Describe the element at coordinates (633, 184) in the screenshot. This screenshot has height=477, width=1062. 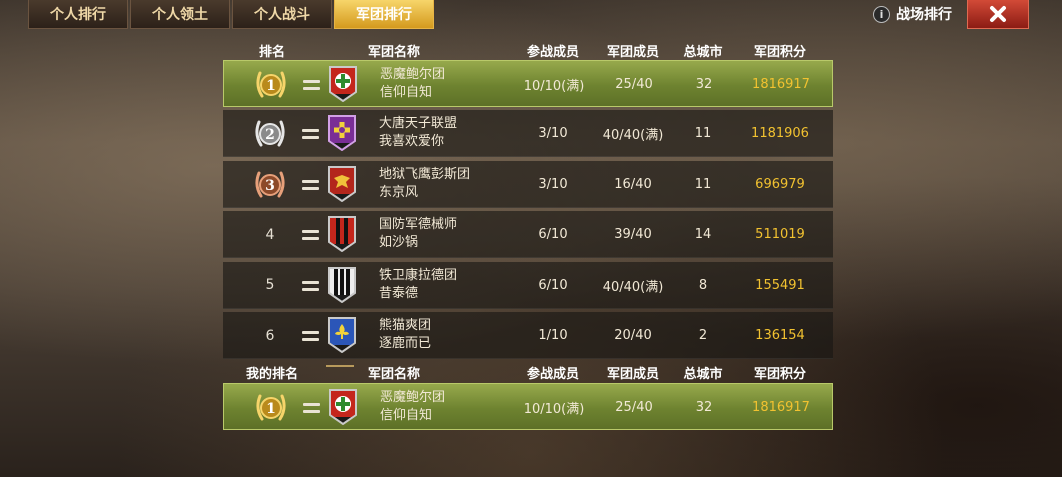
I see `members-count: 16/40` at that location.